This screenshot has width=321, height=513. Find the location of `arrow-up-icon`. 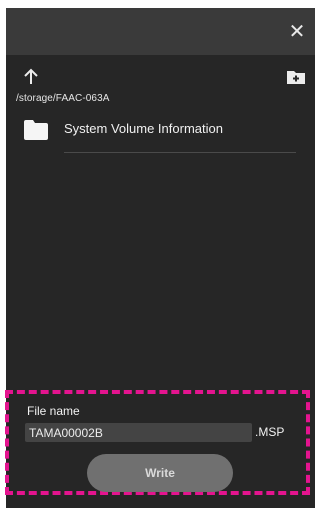

arrow-up-icon is located at coordinates (31, 77).